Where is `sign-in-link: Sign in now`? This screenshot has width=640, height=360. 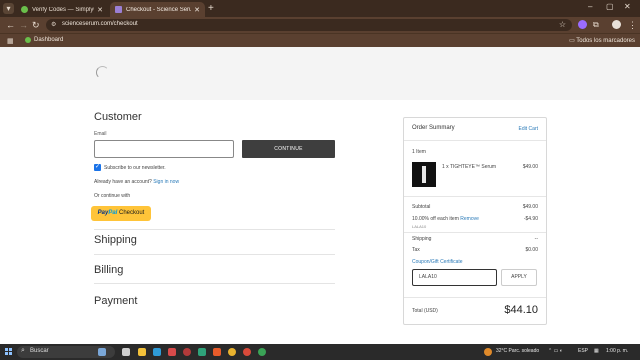
sign-in-link: Sign in now is located at coordinates (166, 182).